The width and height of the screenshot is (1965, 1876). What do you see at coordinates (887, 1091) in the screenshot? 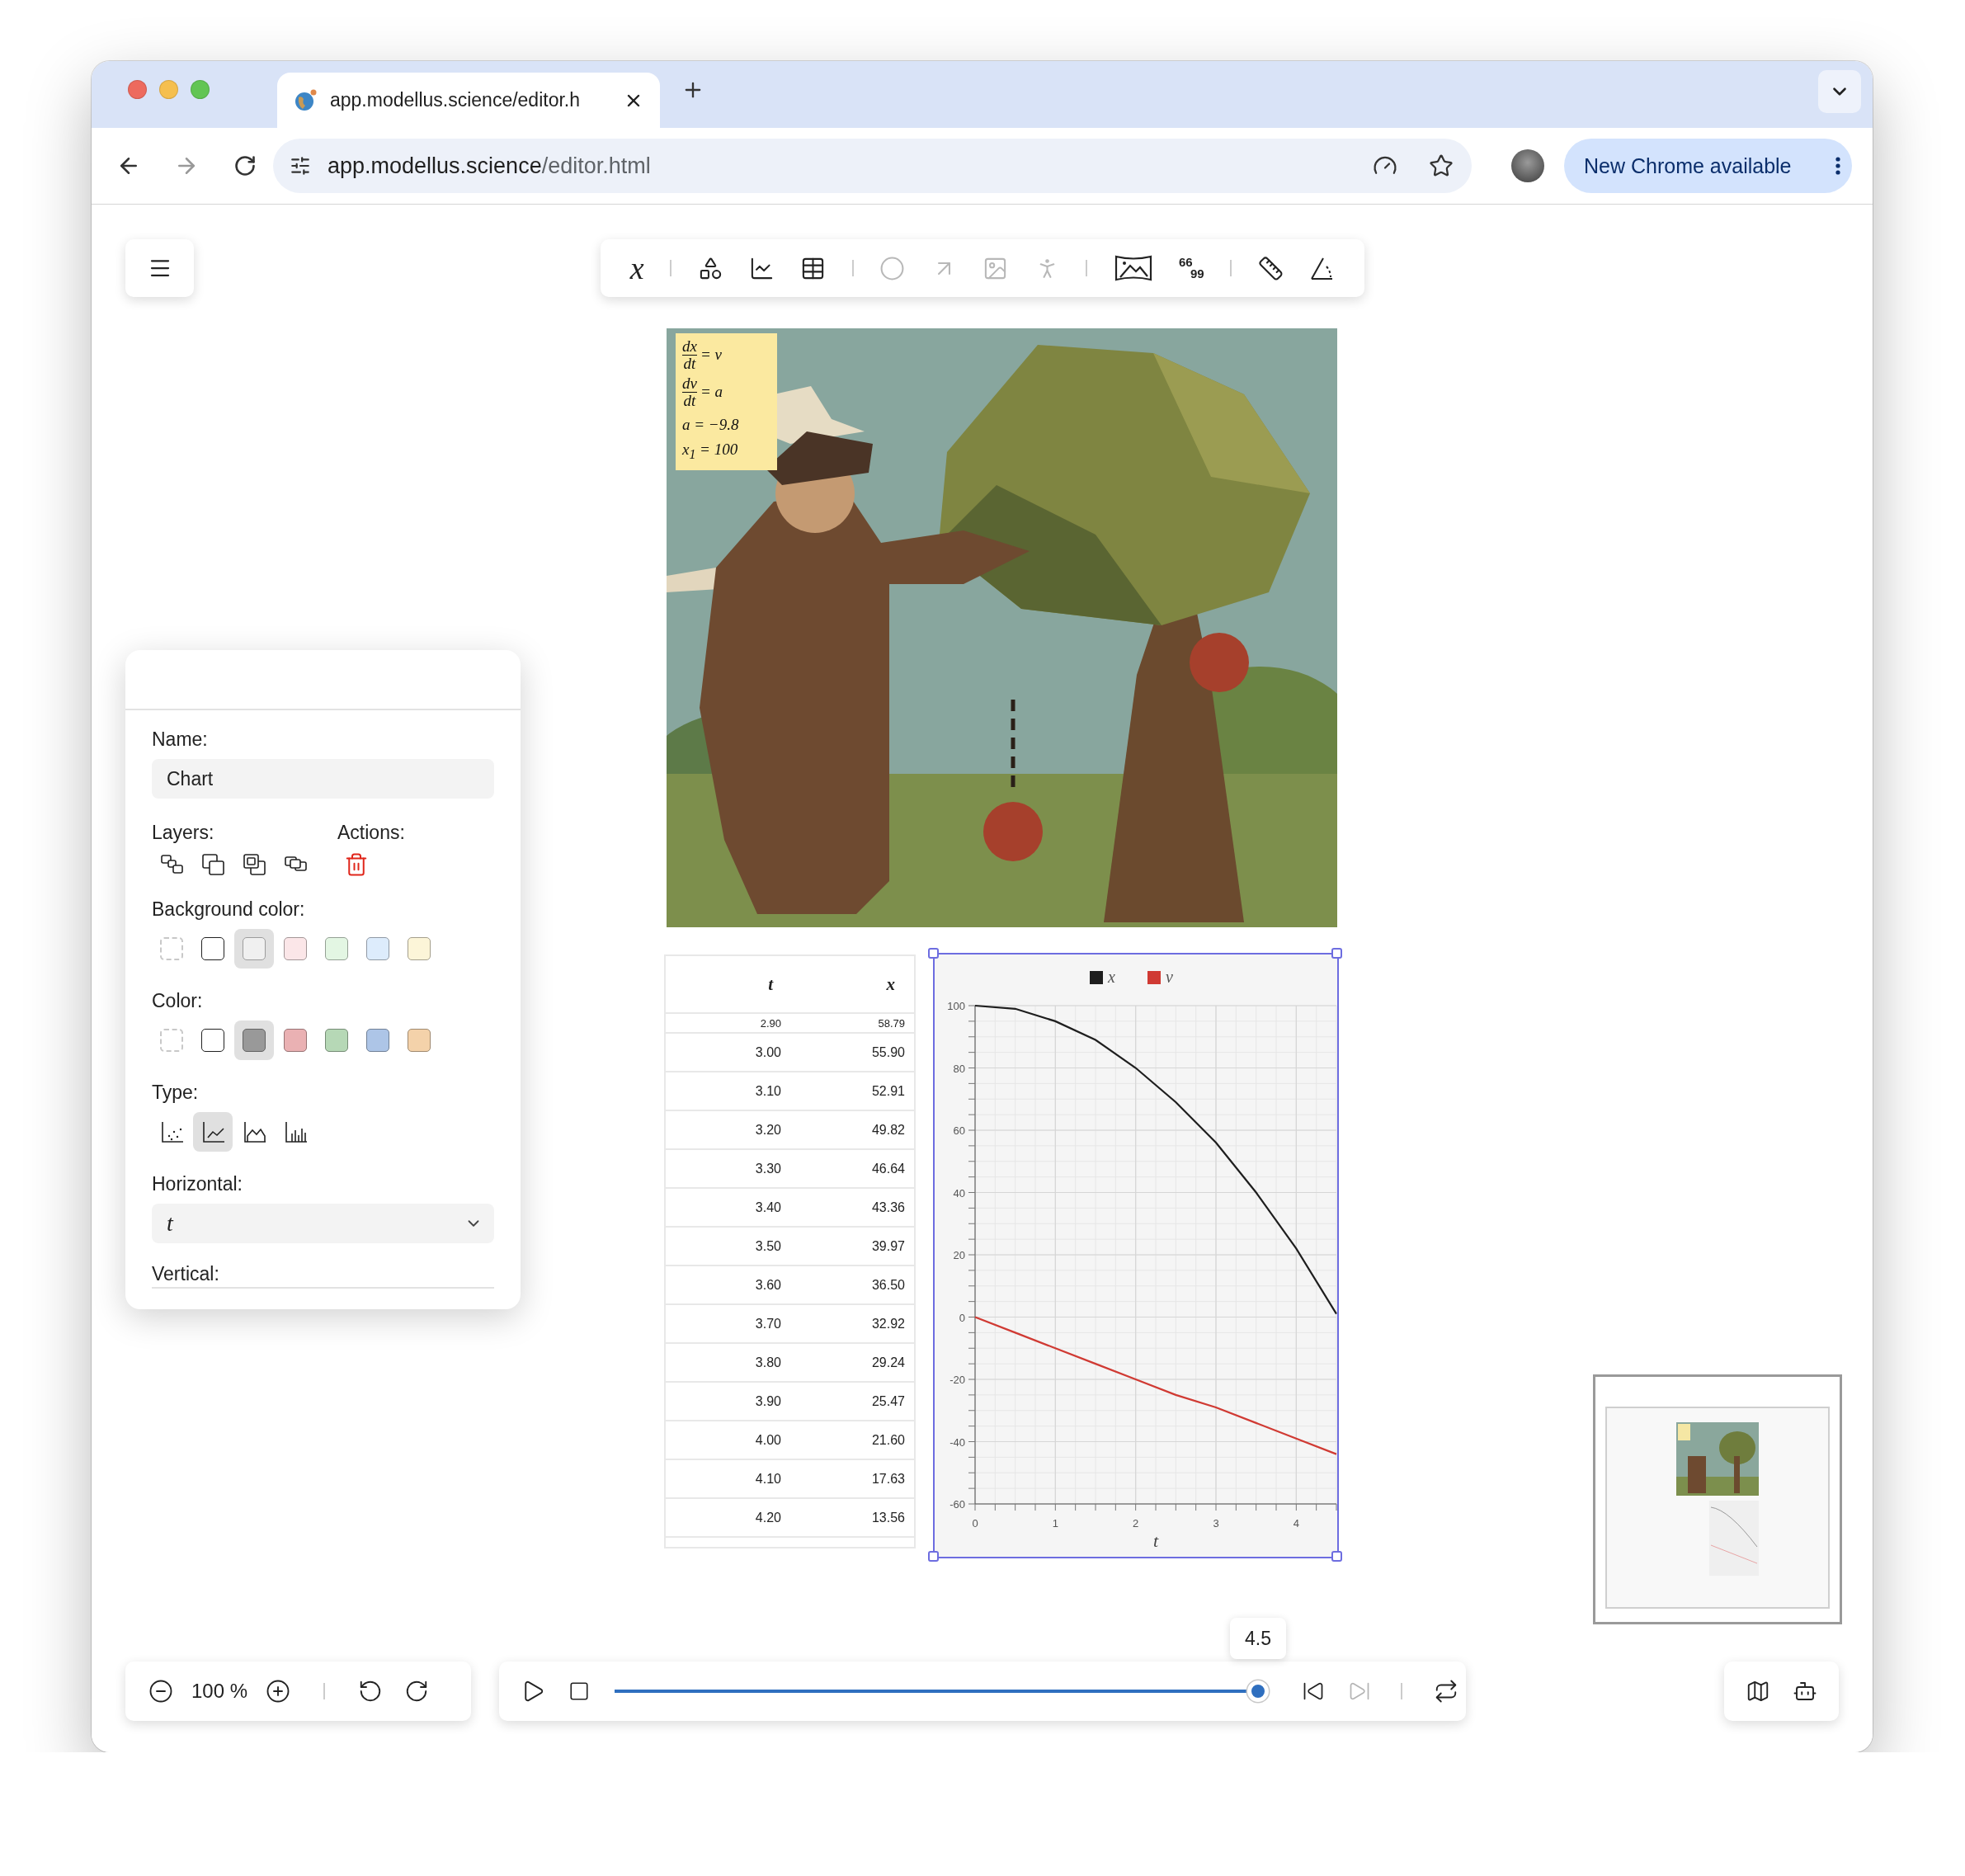
I see `table-cell-text: 52.91` at bounding box center [887, 1091].